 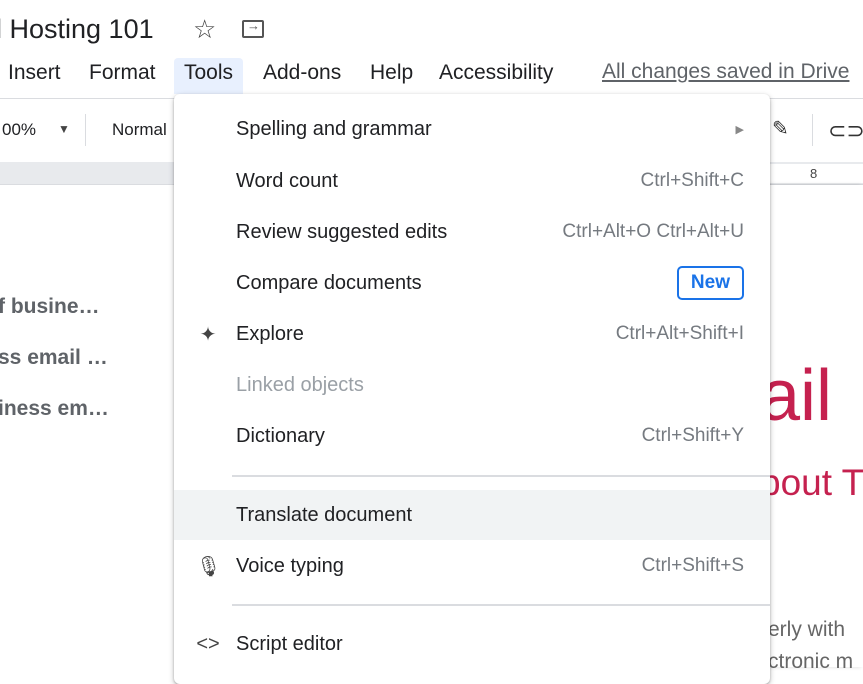 I want to click on menu-item-script-editor: <> Script editor, so click(x=472, y=644).